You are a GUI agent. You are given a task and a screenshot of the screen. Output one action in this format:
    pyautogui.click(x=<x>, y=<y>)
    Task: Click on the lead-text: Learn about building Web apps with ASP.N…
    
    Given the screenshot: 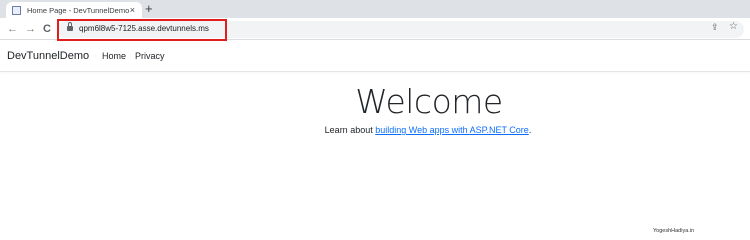 What is the action you would take?
    pyautogui.click(x=375, y=130)
    